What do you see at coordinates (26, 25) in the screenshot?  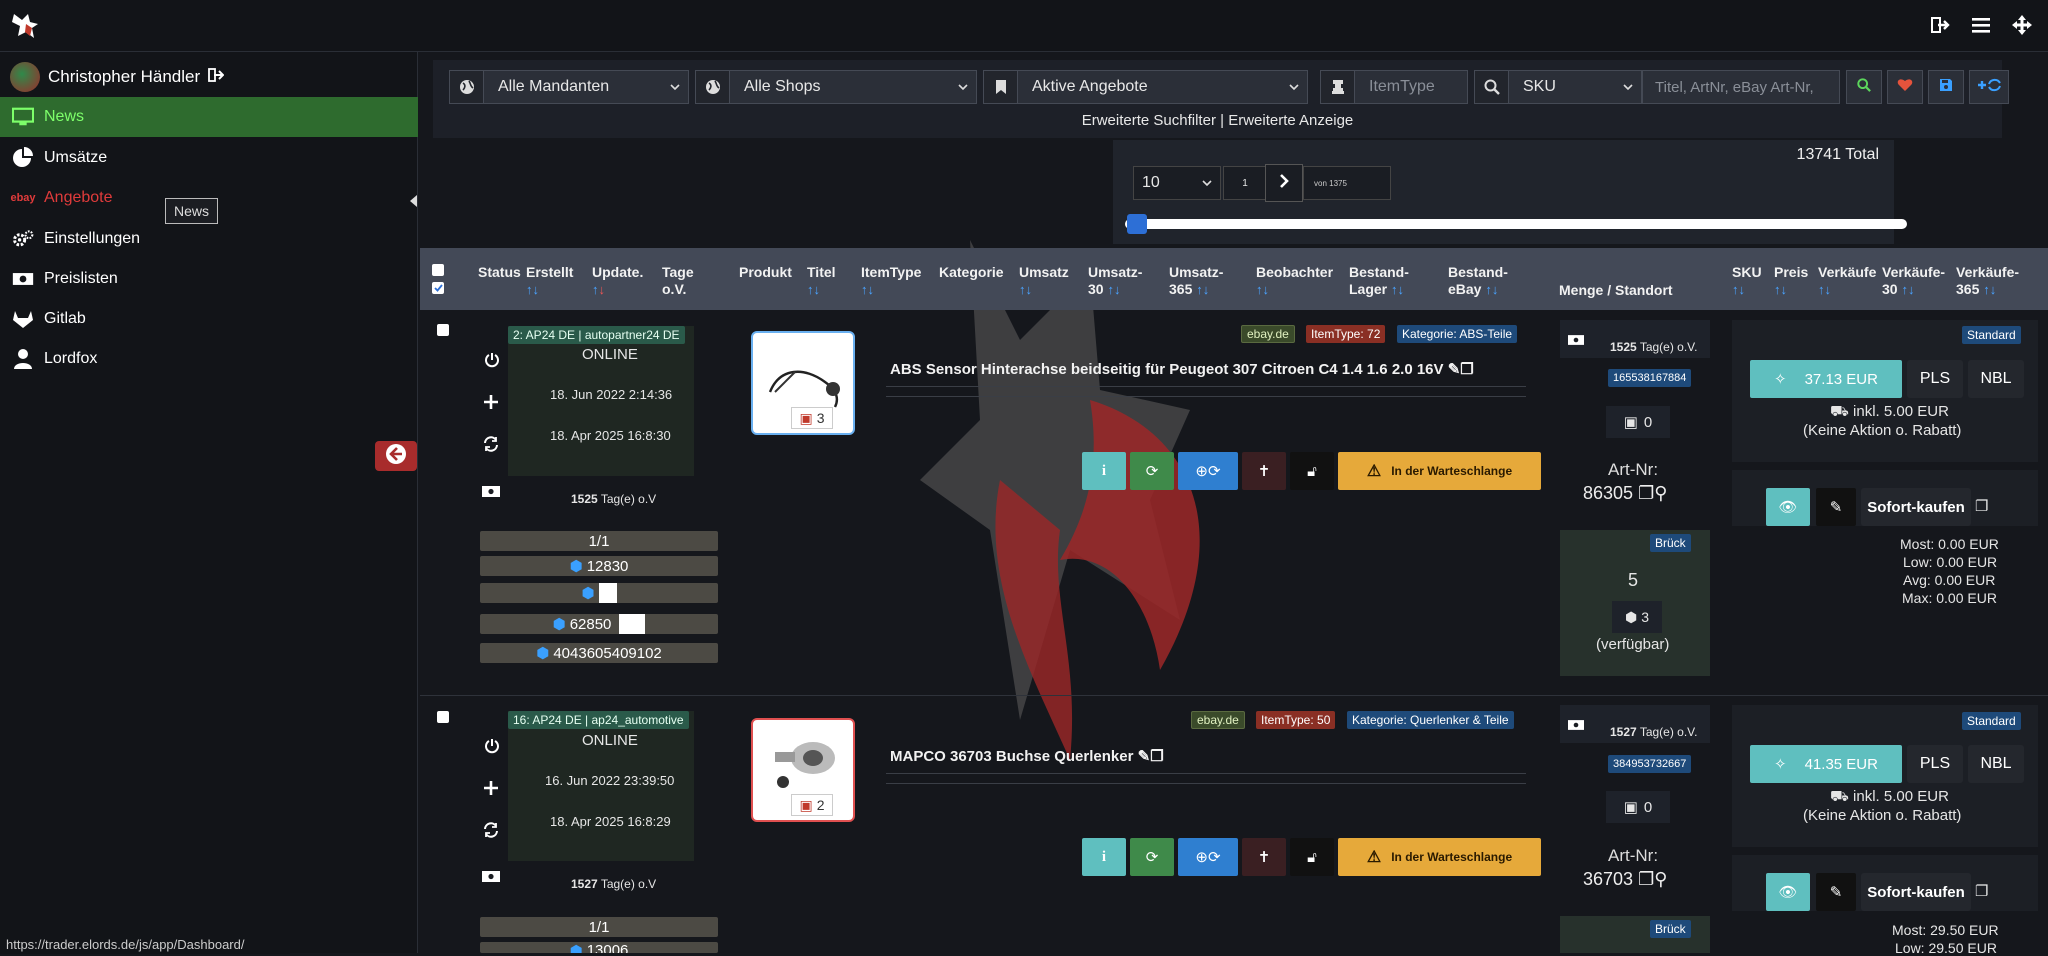 I see `wolf-logo-icon` at bounding box center [26, 25].